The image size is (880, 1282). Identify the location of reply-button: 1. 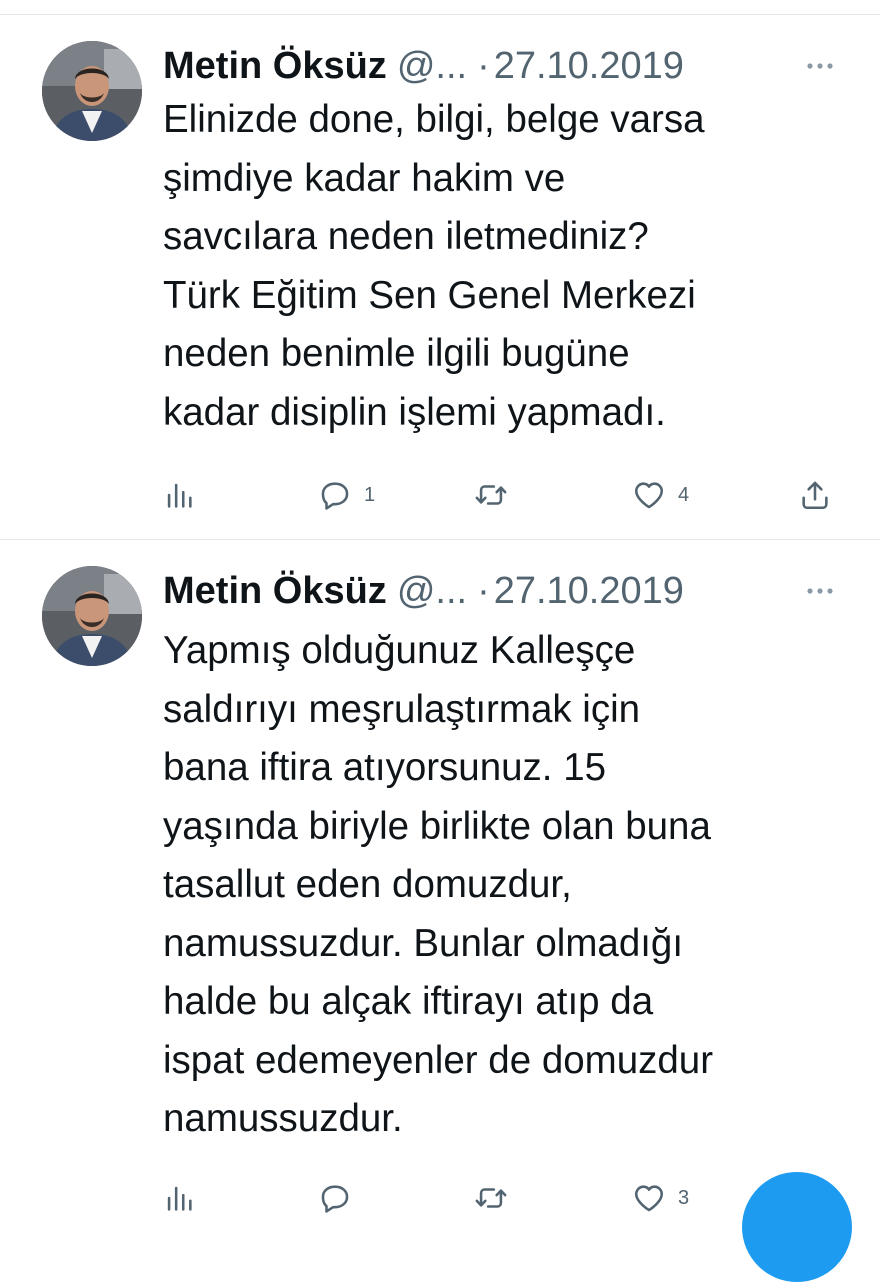
(346, 495).